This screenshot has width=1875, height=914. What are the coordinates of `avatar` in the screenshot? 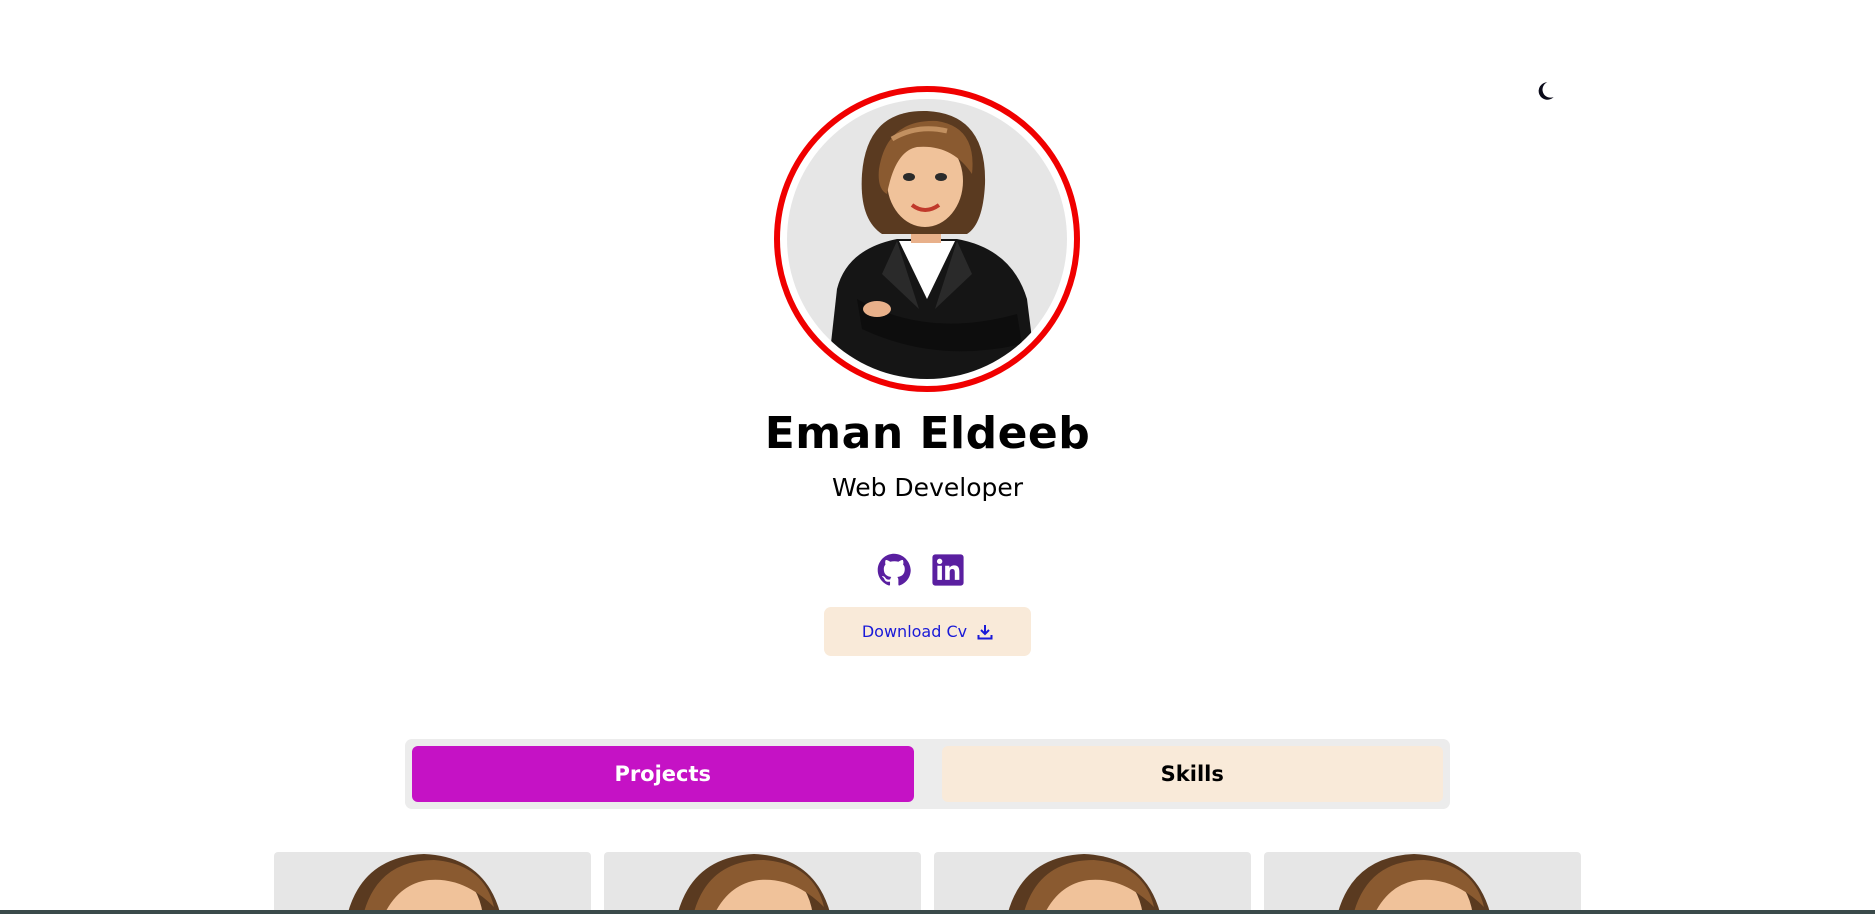 It's located at (927, 239).